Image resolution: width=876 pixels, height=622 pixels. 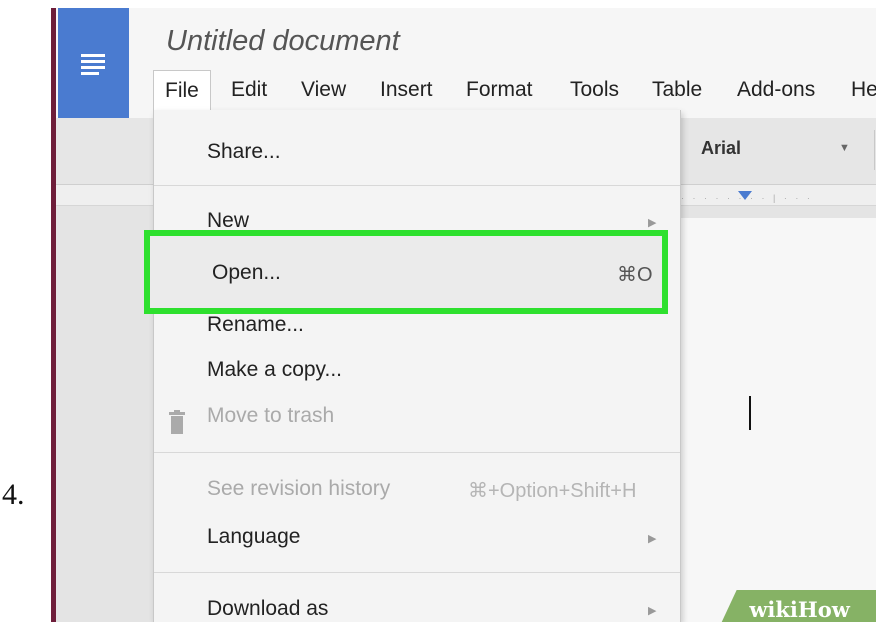 What do you see at coordinates (552, 491) in the screenshot?
I see `revision-history-shortcut: ⌘+Option+Shift+H` at bounding box center [552, 491].